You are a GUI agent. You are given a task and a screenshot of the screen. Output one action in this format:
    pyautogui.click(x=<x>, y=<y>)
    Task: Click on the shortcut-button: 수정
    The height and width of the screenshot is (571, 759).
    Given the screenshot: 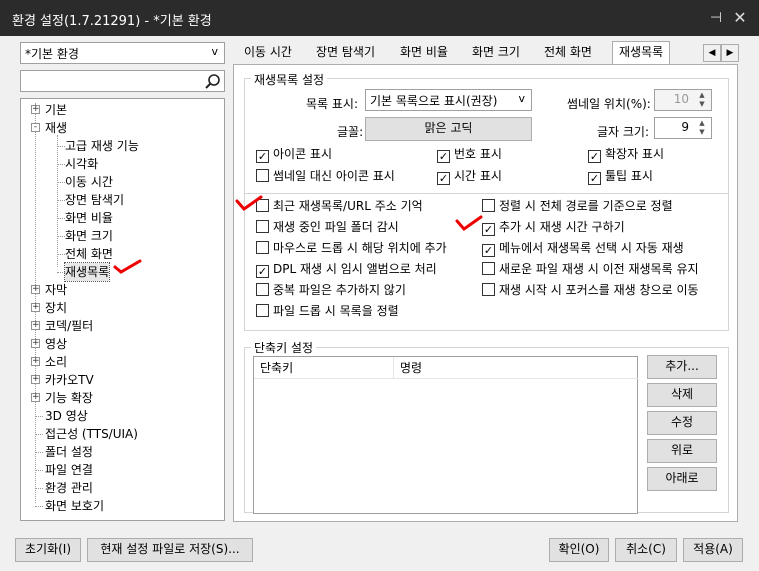 What is the action you would take?
    pyautogui.click(x=682, y=423)
    